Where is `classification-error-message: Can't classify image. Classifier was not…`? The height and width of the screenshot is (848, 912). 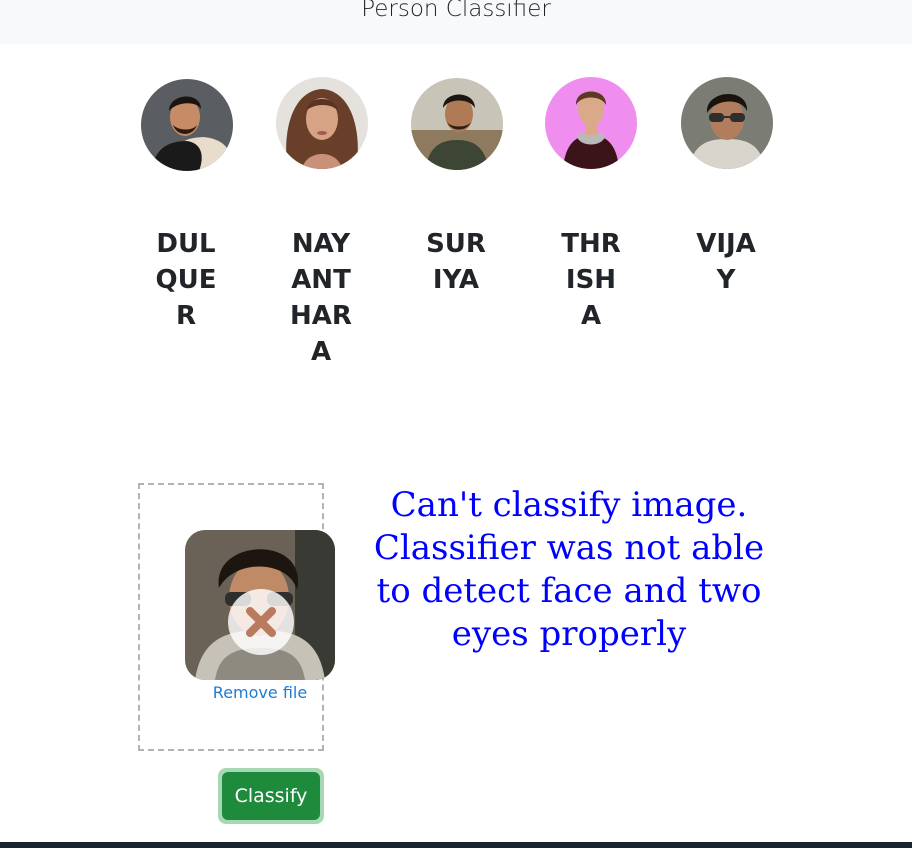 classification-error-message: Can't classify image. Classifier was not… is located at coordinates (569, 569).